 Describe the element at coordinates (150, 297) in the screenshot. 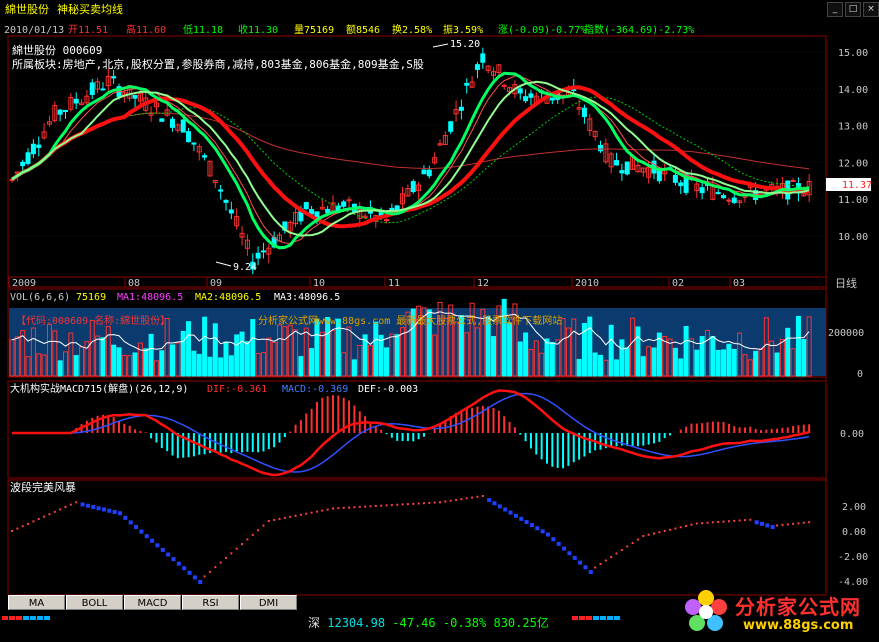

I see `vol-ma1: MA1:48096.5` at that location.